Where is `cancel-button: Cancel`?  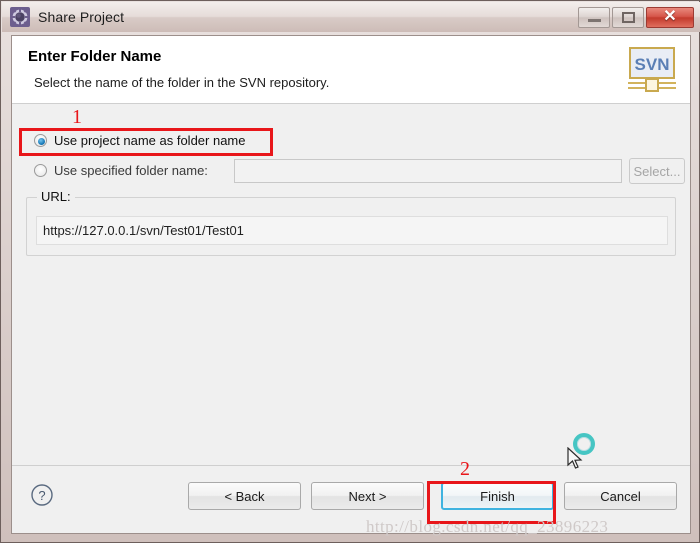
cancel-button: Cancel is located at coordinates (620, 496).